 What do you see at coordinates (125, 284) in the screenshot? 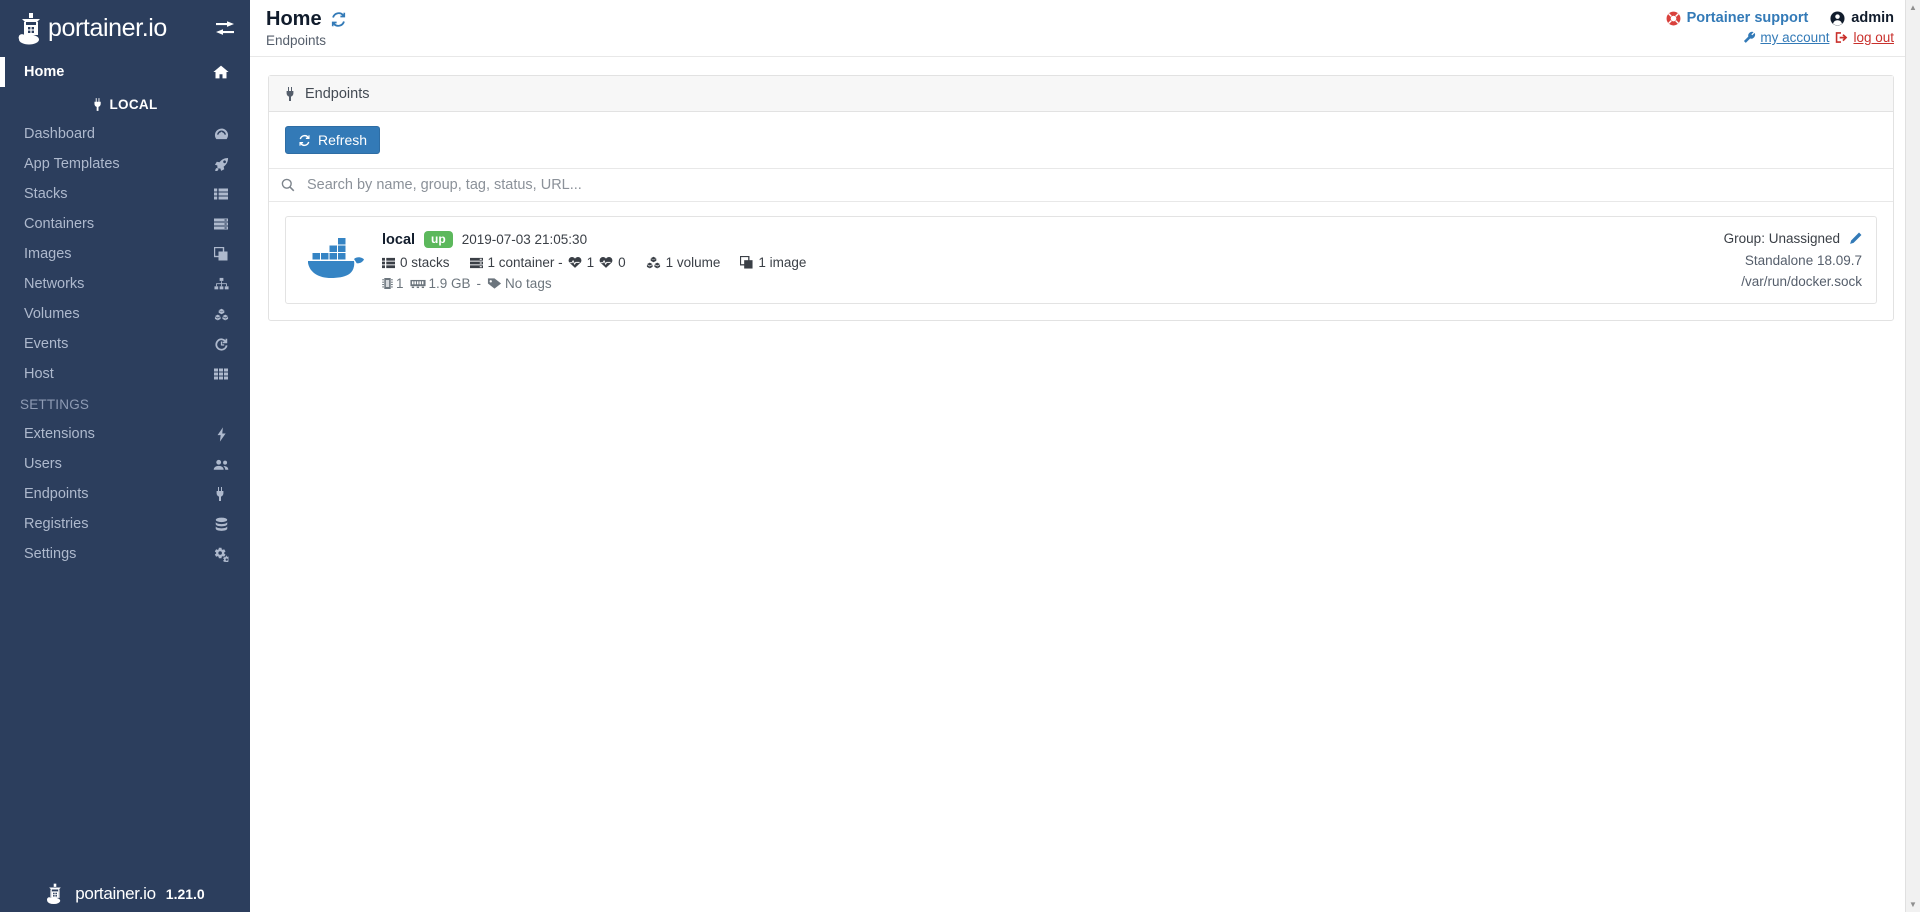
I see `sidebar-item-networks: Networks` at bounding box center [125, 284].